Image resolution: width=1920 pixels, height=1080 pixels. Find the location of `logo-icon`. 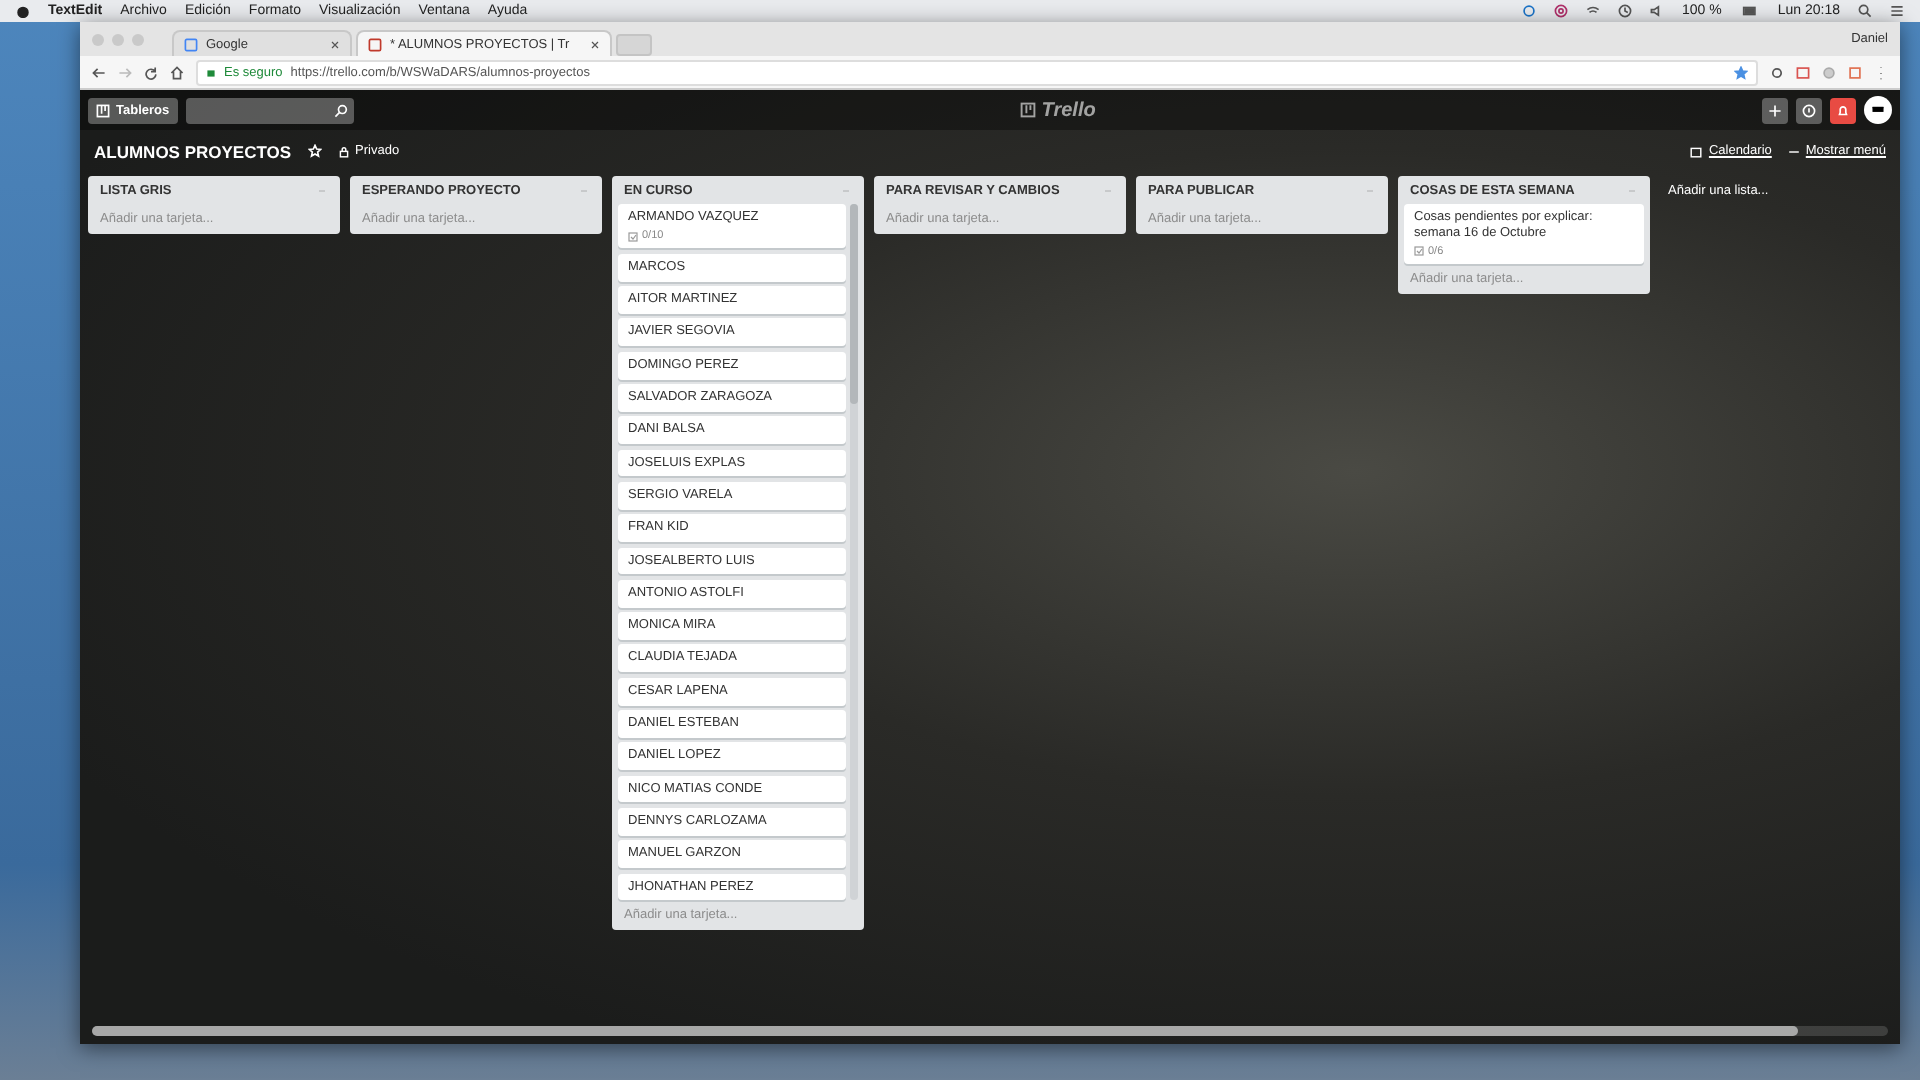

logo-icon is located at coordinates (1027, 110).